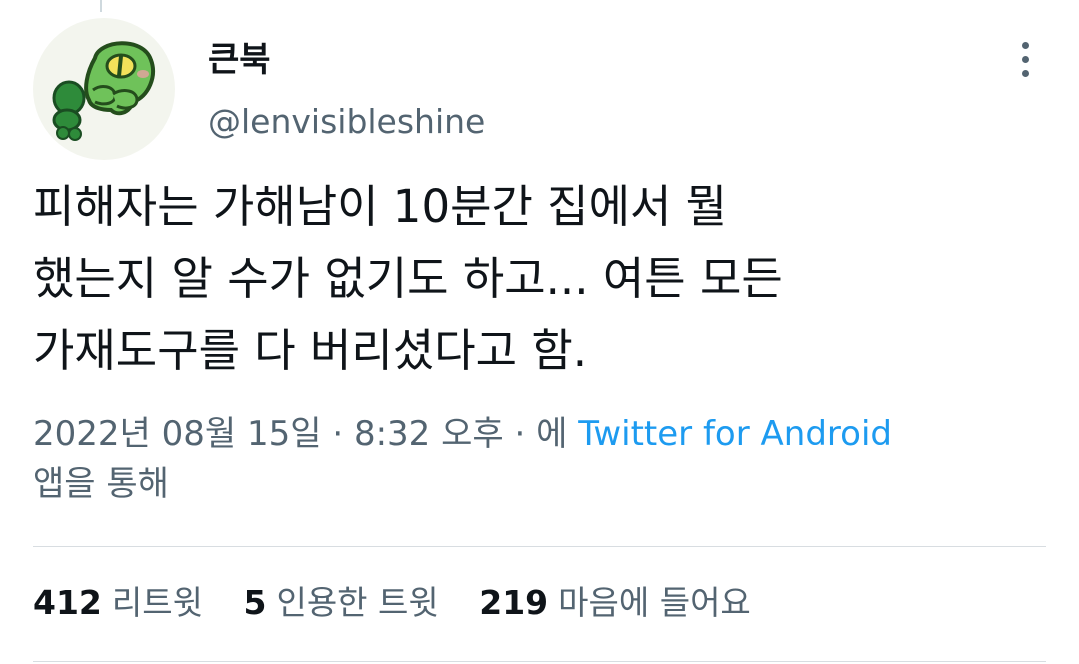 Image resolution: width=1079 pixels, height=664 pixels. What do you see at coordinates (552, 434) in the screenshot?
I see `via-prefix: 에` at bounding box center [552, 434].